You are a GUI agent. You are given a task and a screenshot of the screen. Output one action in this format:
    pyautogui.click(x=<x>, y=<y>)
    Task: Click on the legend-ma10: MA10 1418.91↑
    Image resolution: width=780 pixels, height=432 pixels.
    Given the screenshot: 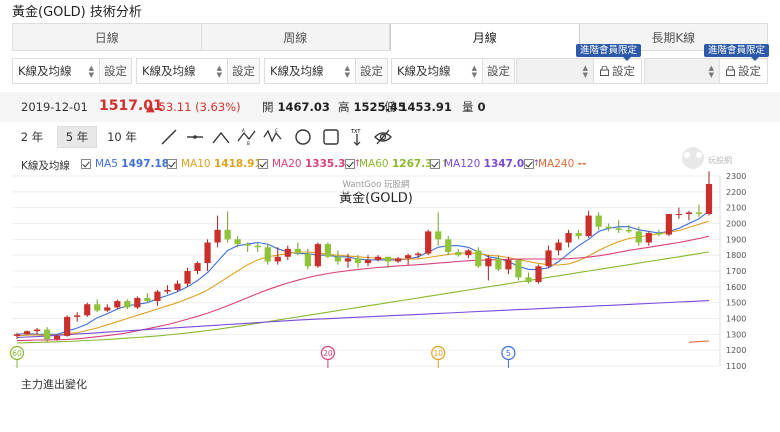 What is the action you would take?
    pyautogui.click(x=218, y=164)
    